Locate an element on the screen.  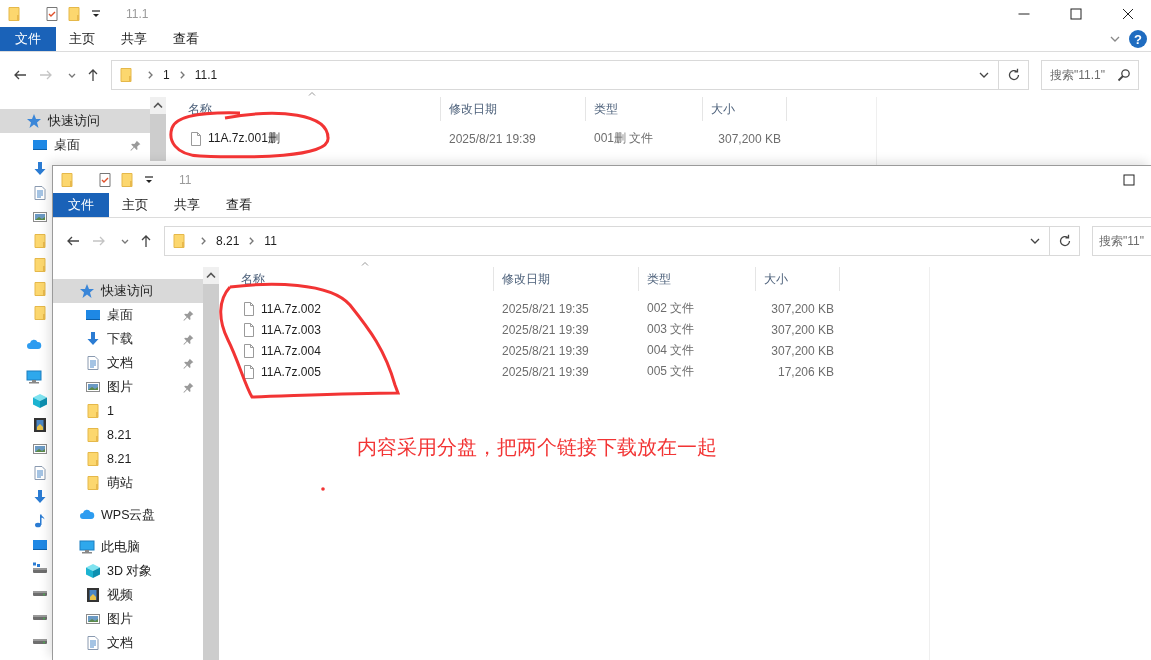
nav-item: 视频 is located at coordinates (128, 595).